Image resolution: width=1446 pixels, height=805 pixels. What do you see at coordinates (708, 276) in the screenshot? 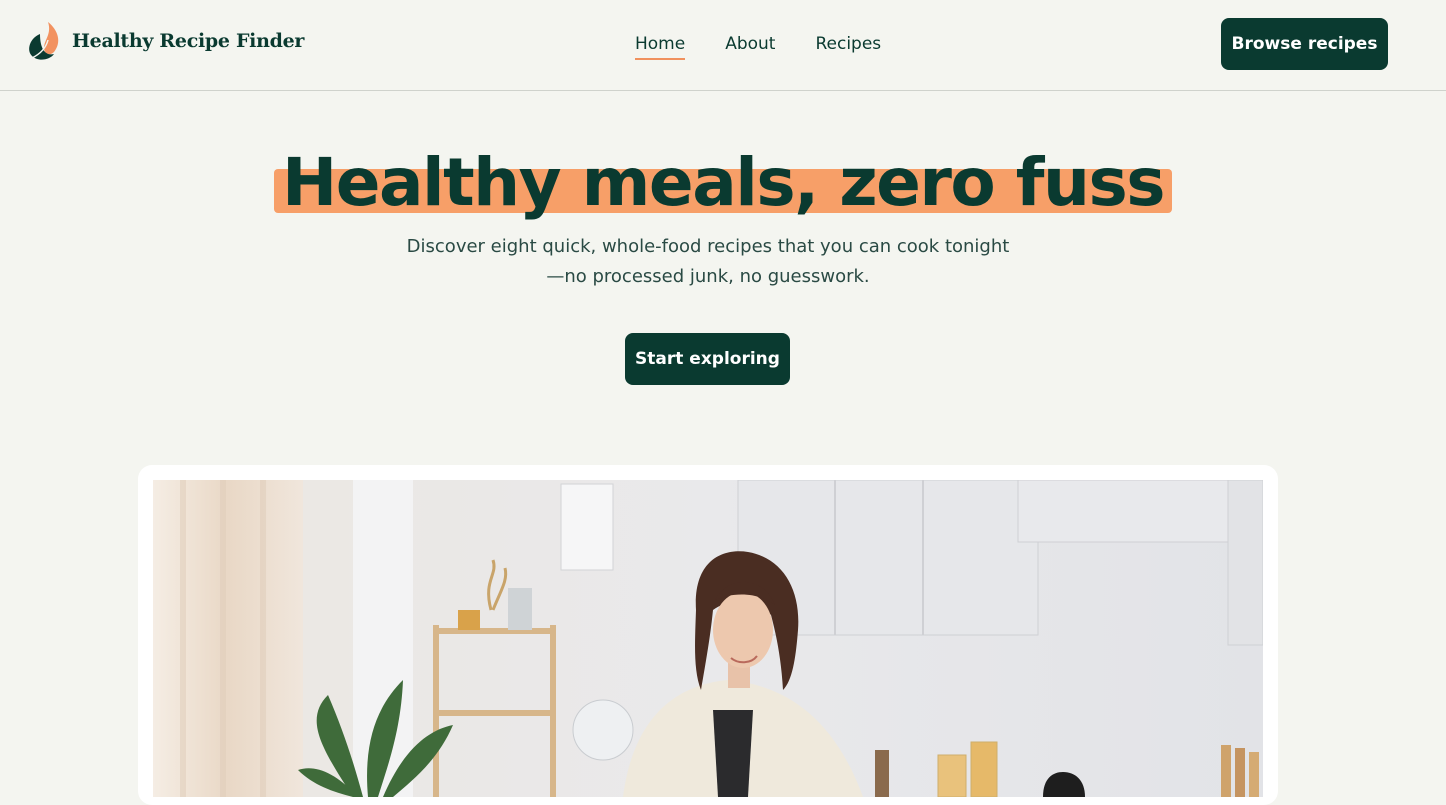
I see `hero-subtitle-line2: —no processed junk, no guesswork.` at bounding box center [708, 276].